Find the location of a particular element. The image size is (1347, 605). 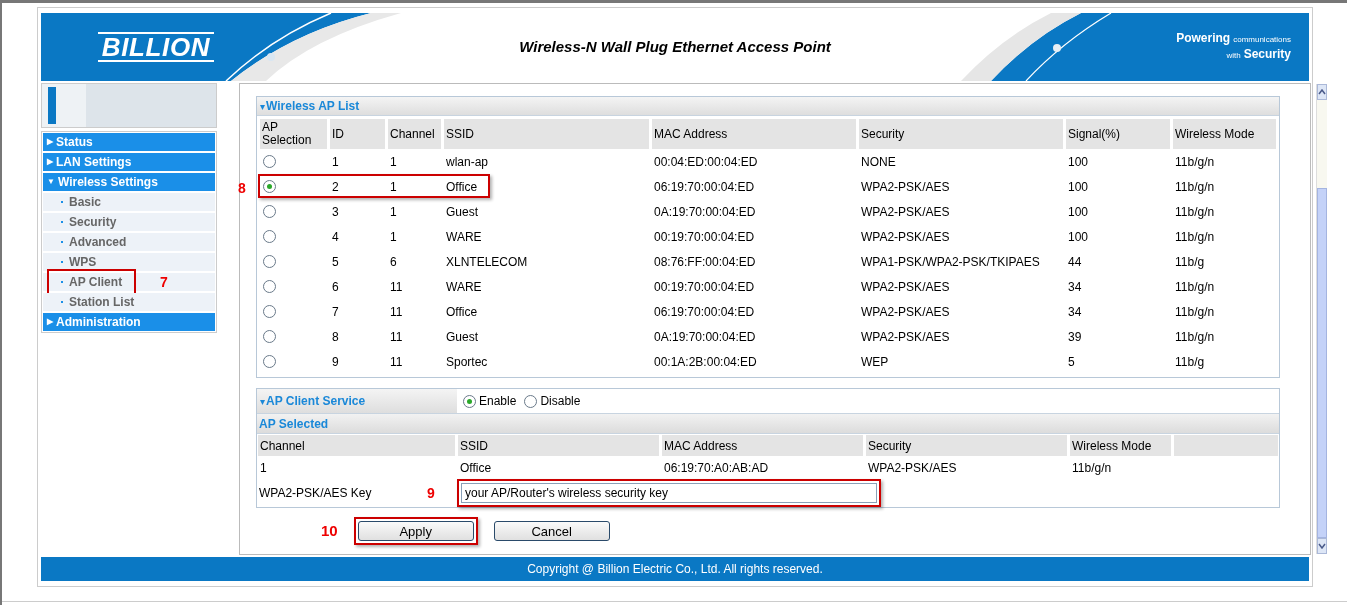

table-cell-text: 11b/g is located at coordinates (1190, 262).